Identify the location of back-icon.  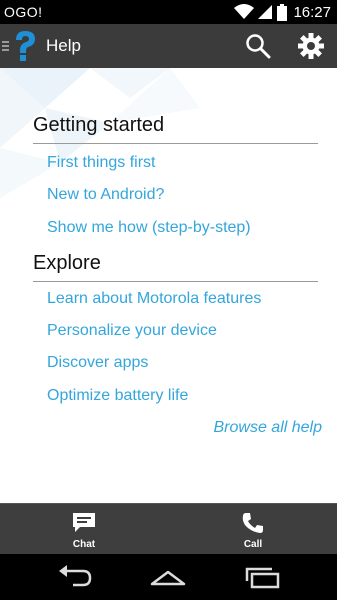
(75, 577).